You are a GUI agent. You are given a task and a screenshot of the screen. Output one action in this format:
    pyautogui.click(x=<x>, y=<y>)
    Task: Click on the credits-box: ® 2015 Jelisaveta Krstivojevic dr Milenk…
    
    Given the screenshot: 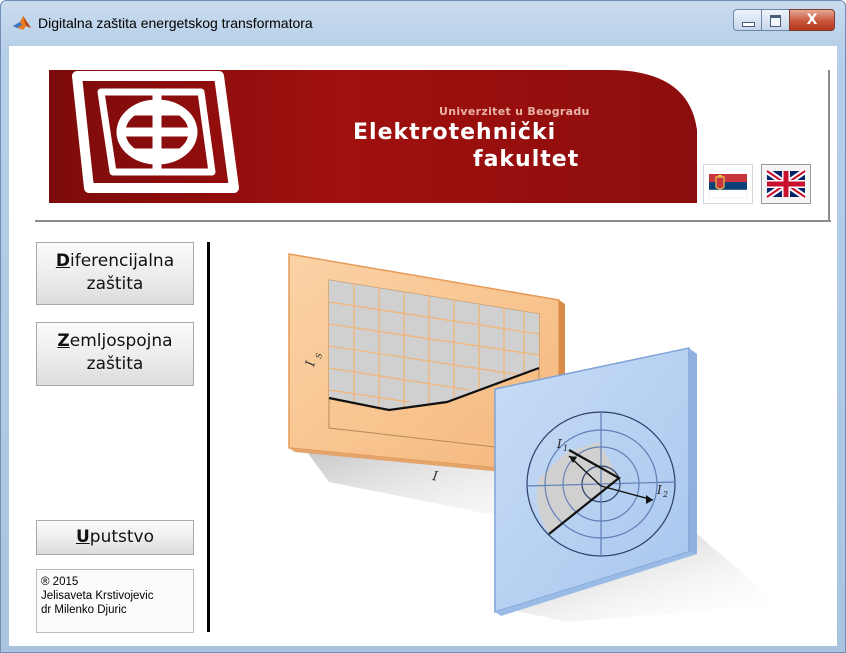 What is the action you would take?
    pyautogui.click(x=115, y=601)
    